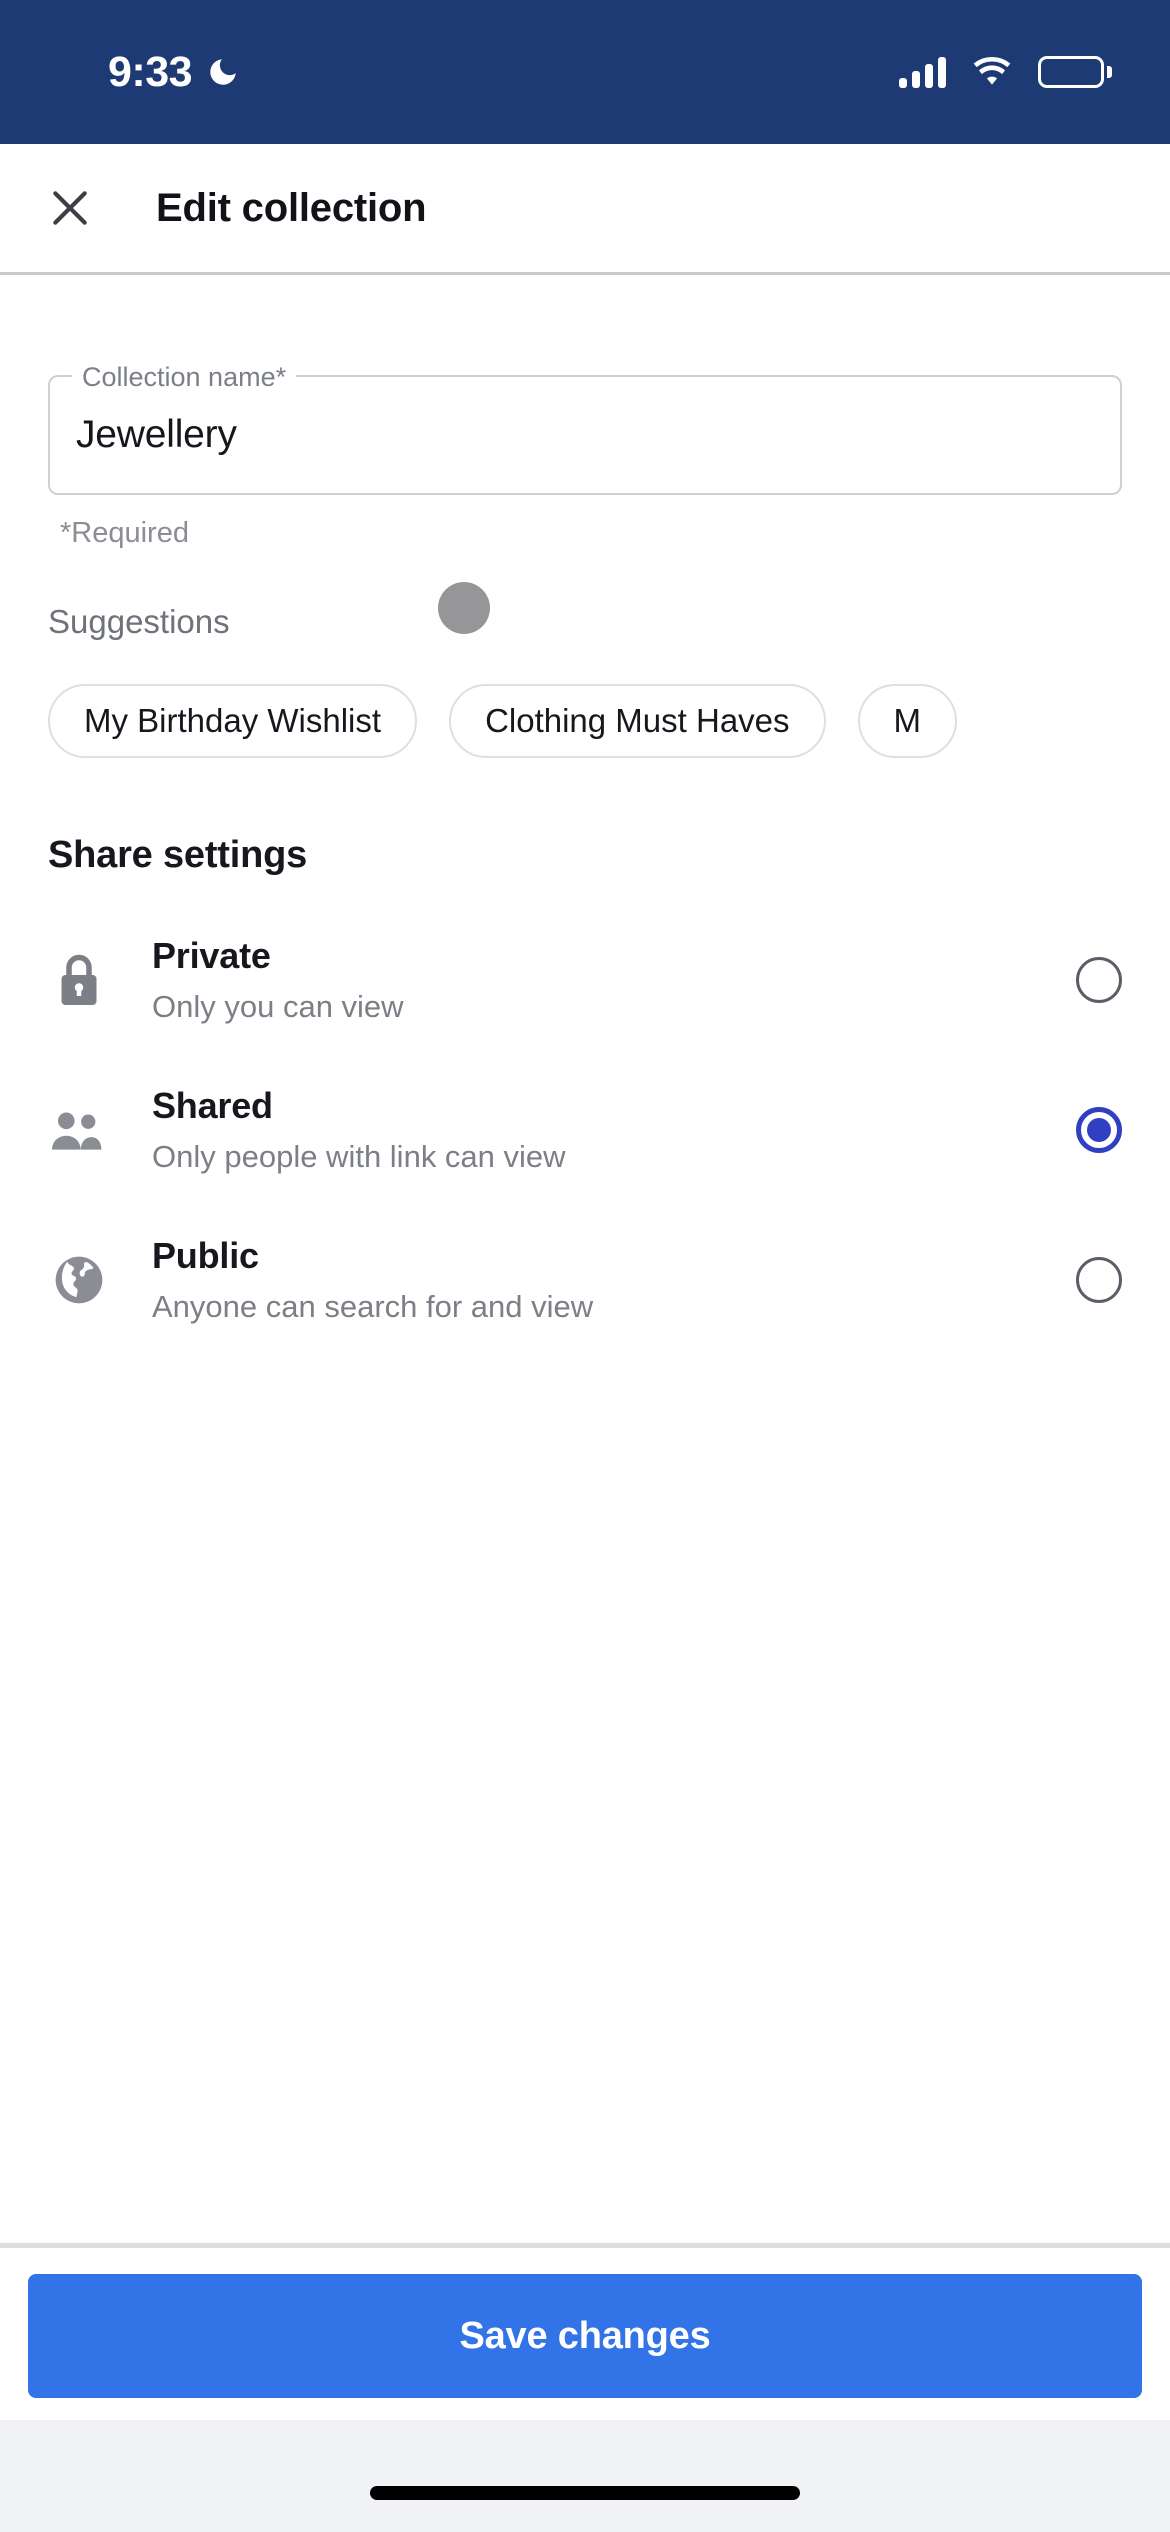 The height and width of the screenshot is (2532, 1170). Describe the element at coordinates (1099, 980) in the screenshot. I see `radio-private` at that location.